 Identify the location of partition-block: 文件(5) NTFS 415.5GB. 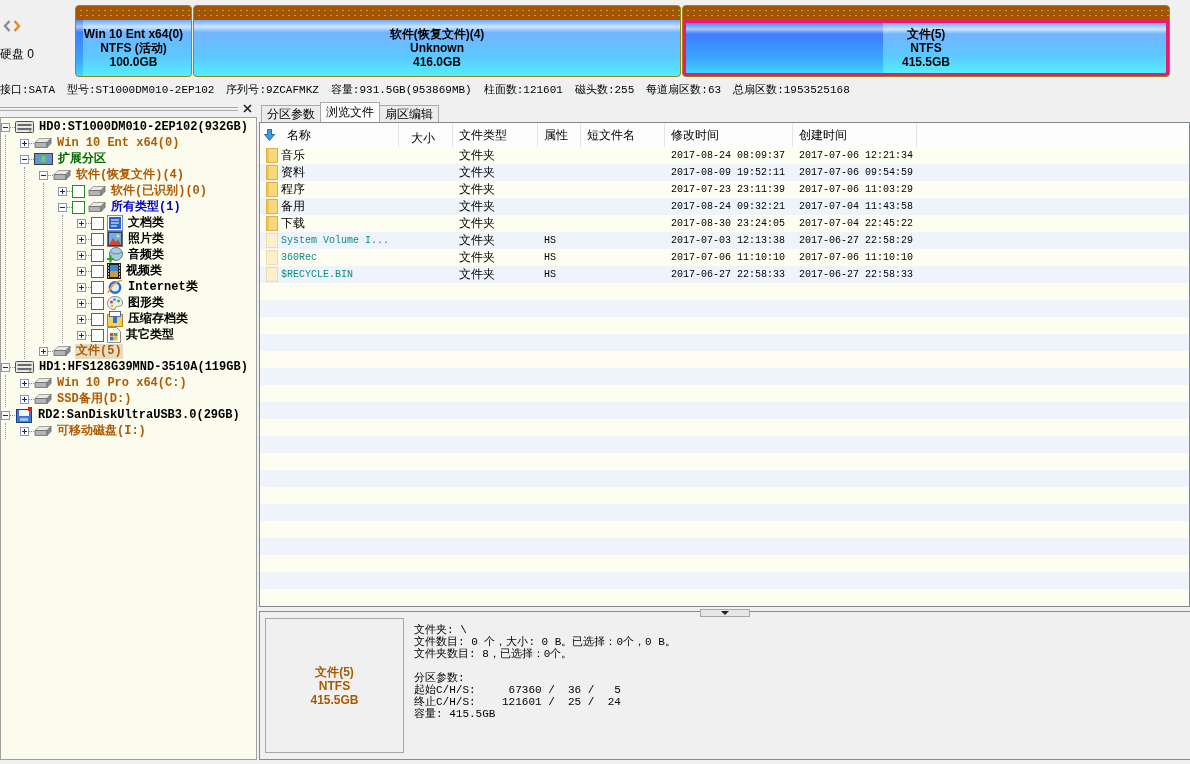
(926, 41).